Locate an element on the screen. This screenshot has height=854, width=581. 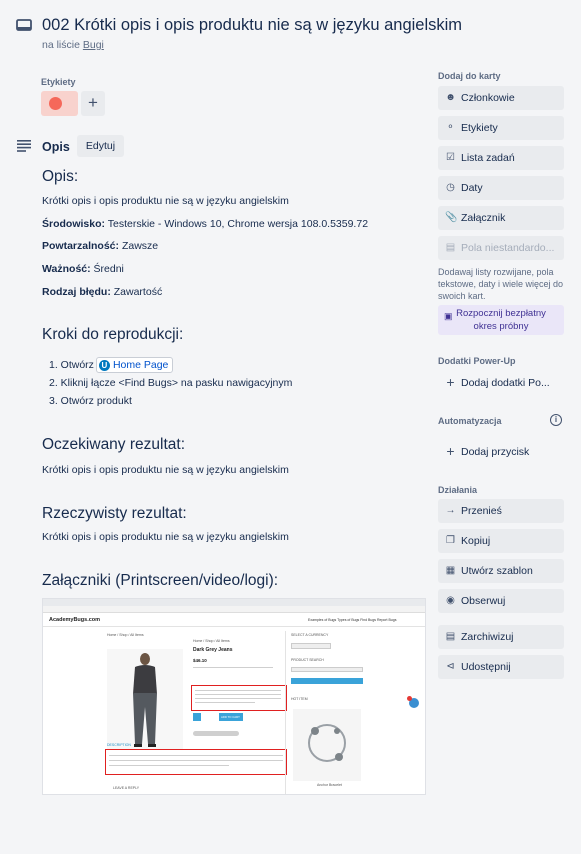
shot-breadcrumb: Home / Shop / All Items is located at coordinates (125, 635).